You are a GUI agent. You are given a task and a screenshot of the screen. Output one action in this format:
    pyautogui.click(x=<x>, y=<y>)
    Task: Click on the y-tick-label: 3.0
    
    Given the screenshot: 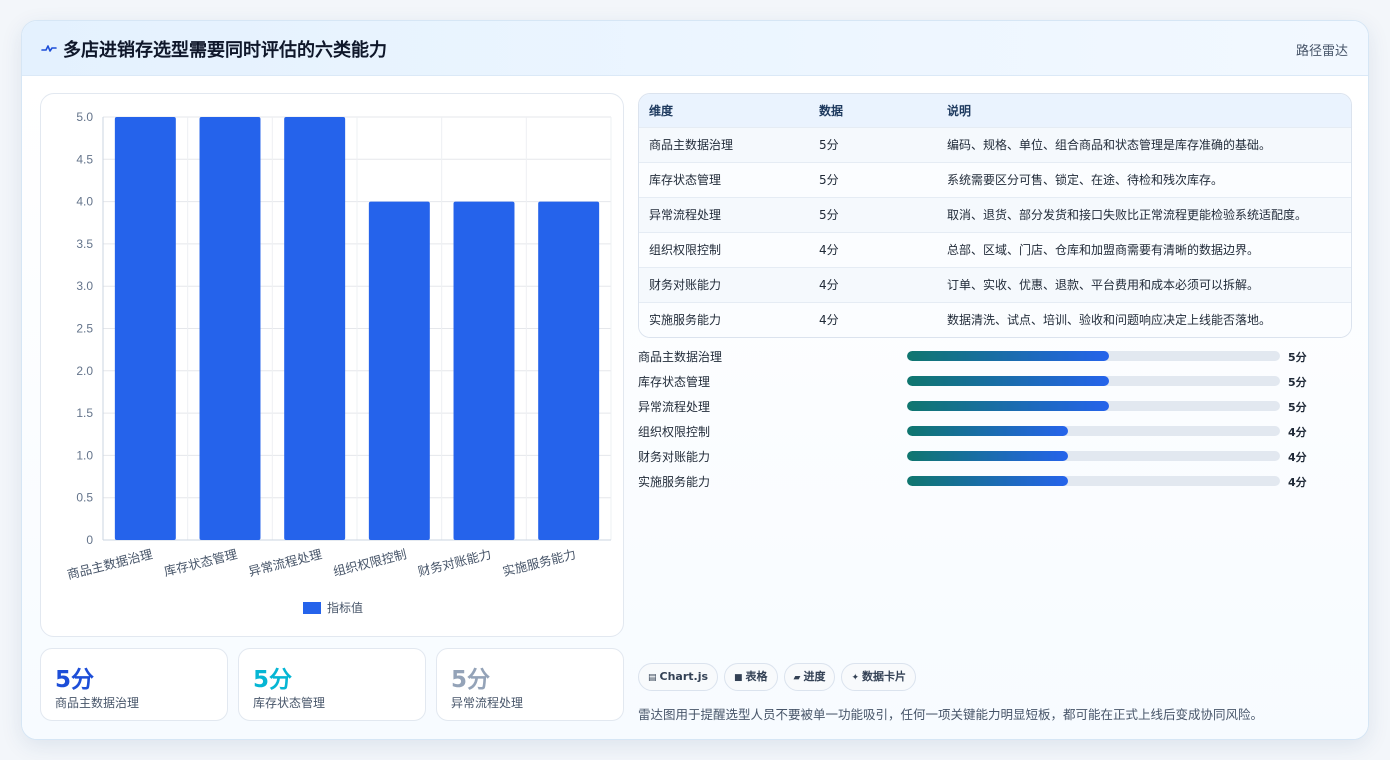 What is the action you would take?
    pyautogui.click(x=84, y=286)
    